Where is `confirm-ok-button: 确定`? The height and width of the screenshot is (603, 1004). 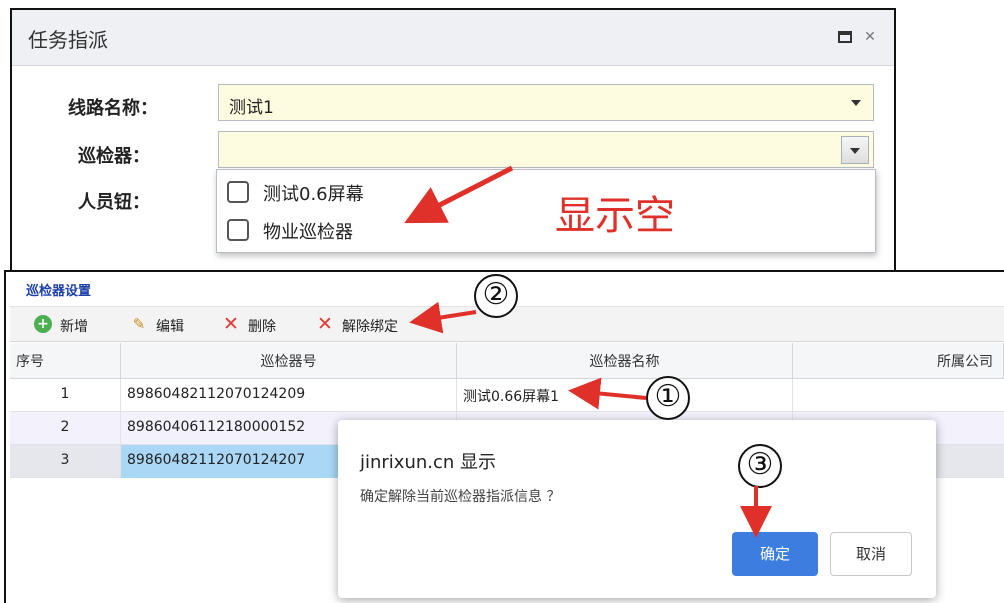
confirm-ok-button: 确定 is located at coordinates (775, 554).